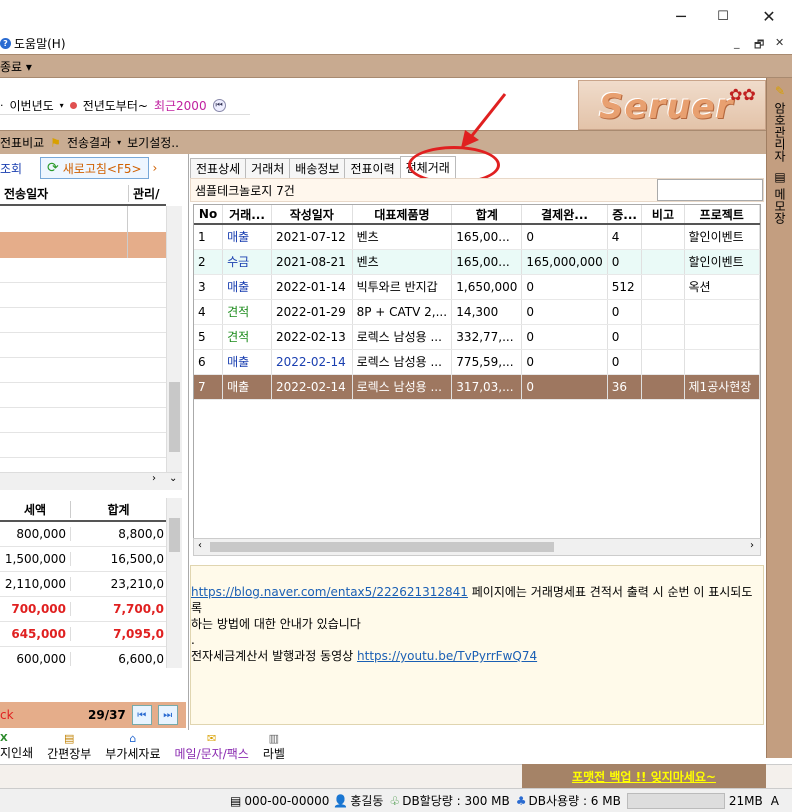 The image size is (792, 812). I want to click on this-year-filter: 이번년도, so click(32, 105).